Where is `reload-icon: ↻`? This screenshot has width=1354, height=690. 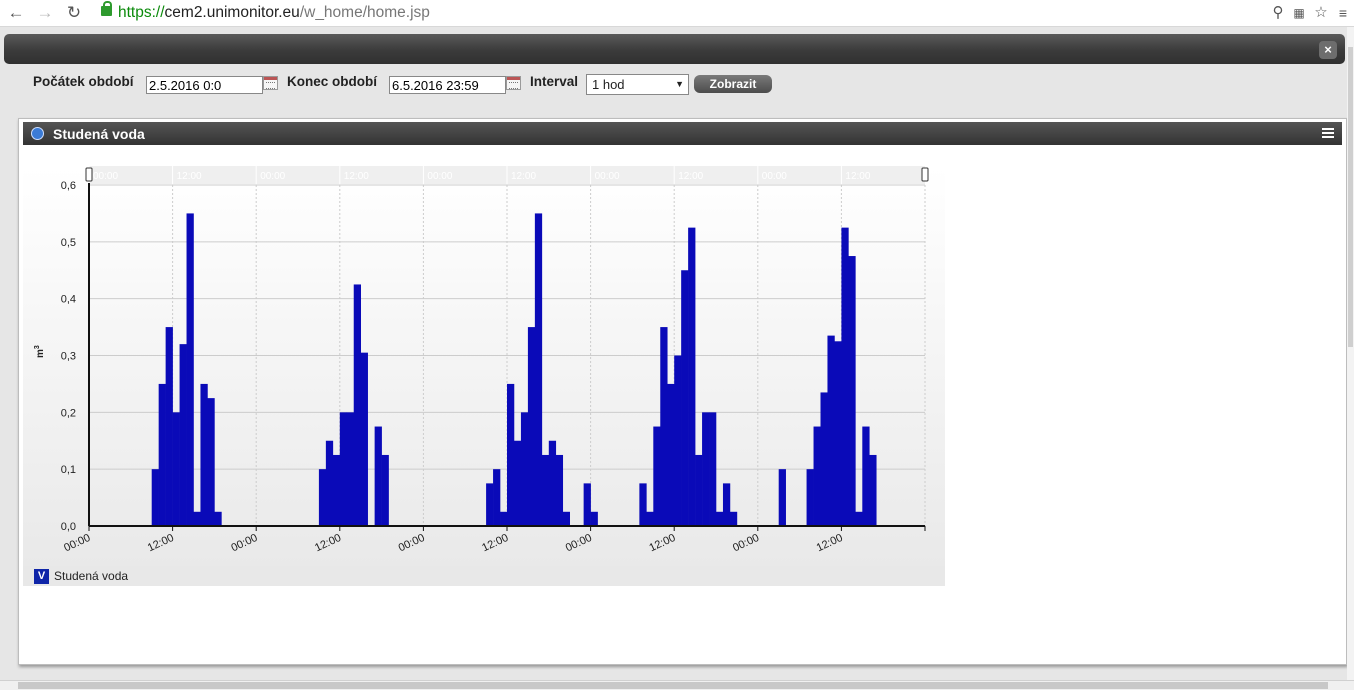 reload-icon: ↻ is located at coordinates (74, 13).